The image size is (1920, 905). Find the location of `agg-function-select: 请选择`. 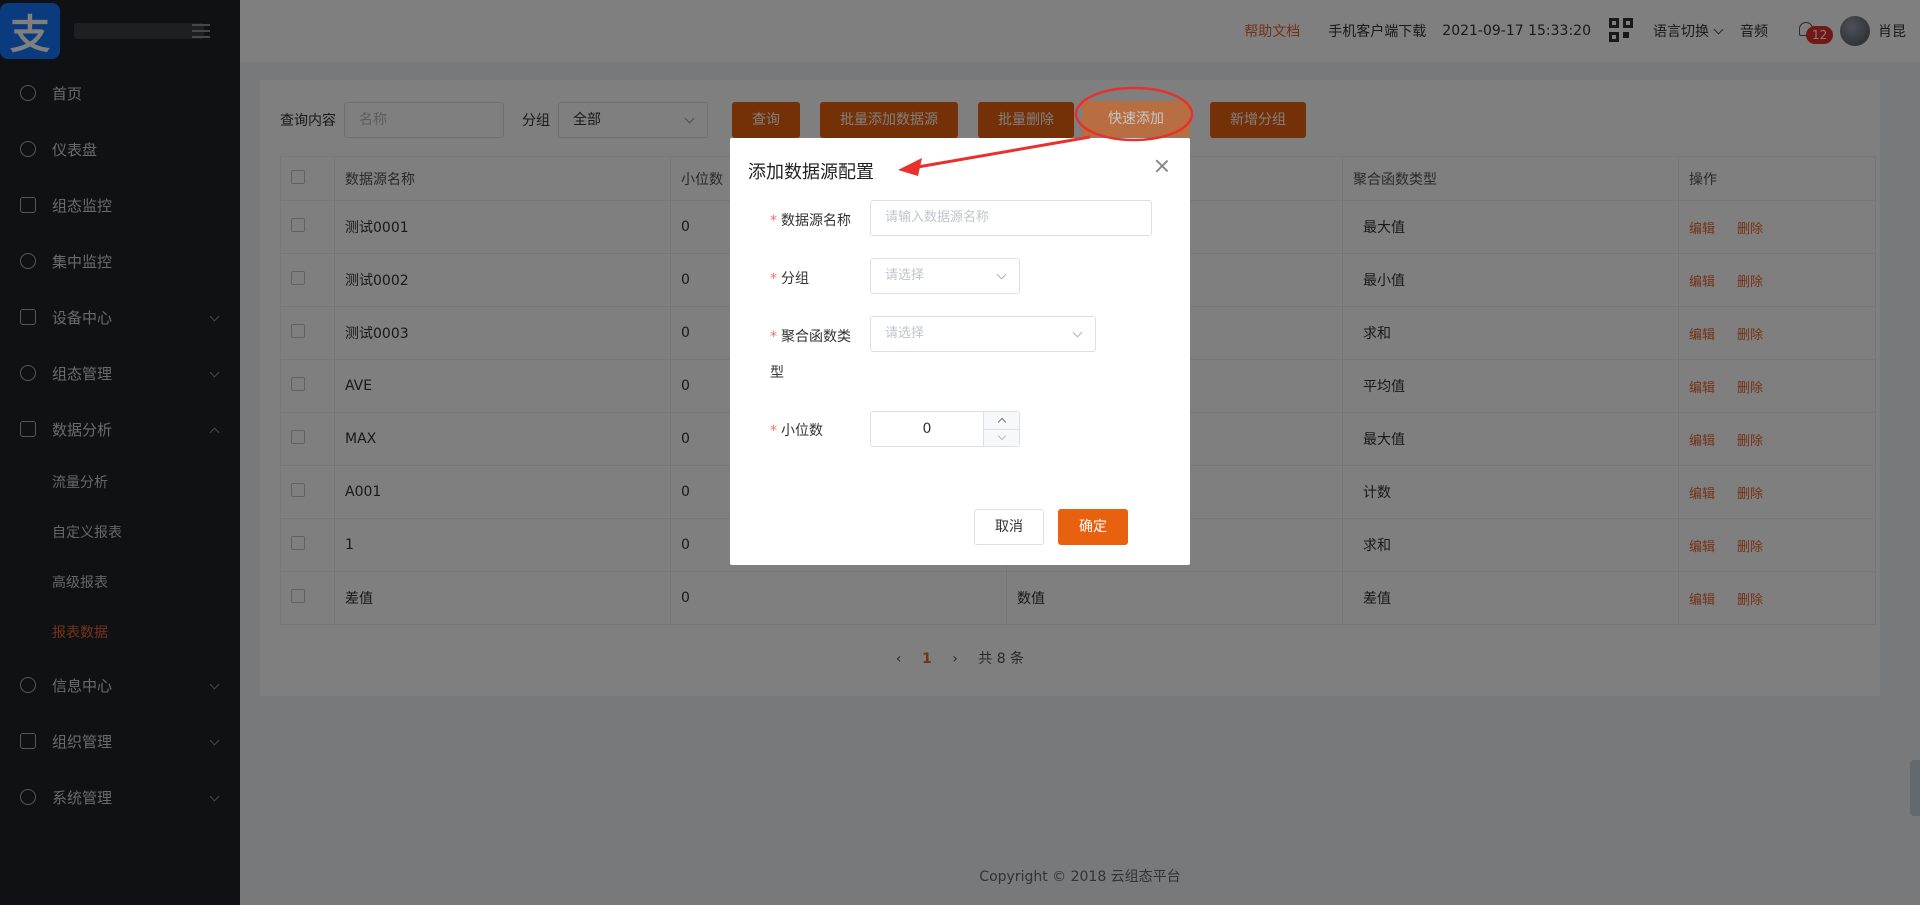

agg-function-select: 请选择 is located at coordinates (983, 334).